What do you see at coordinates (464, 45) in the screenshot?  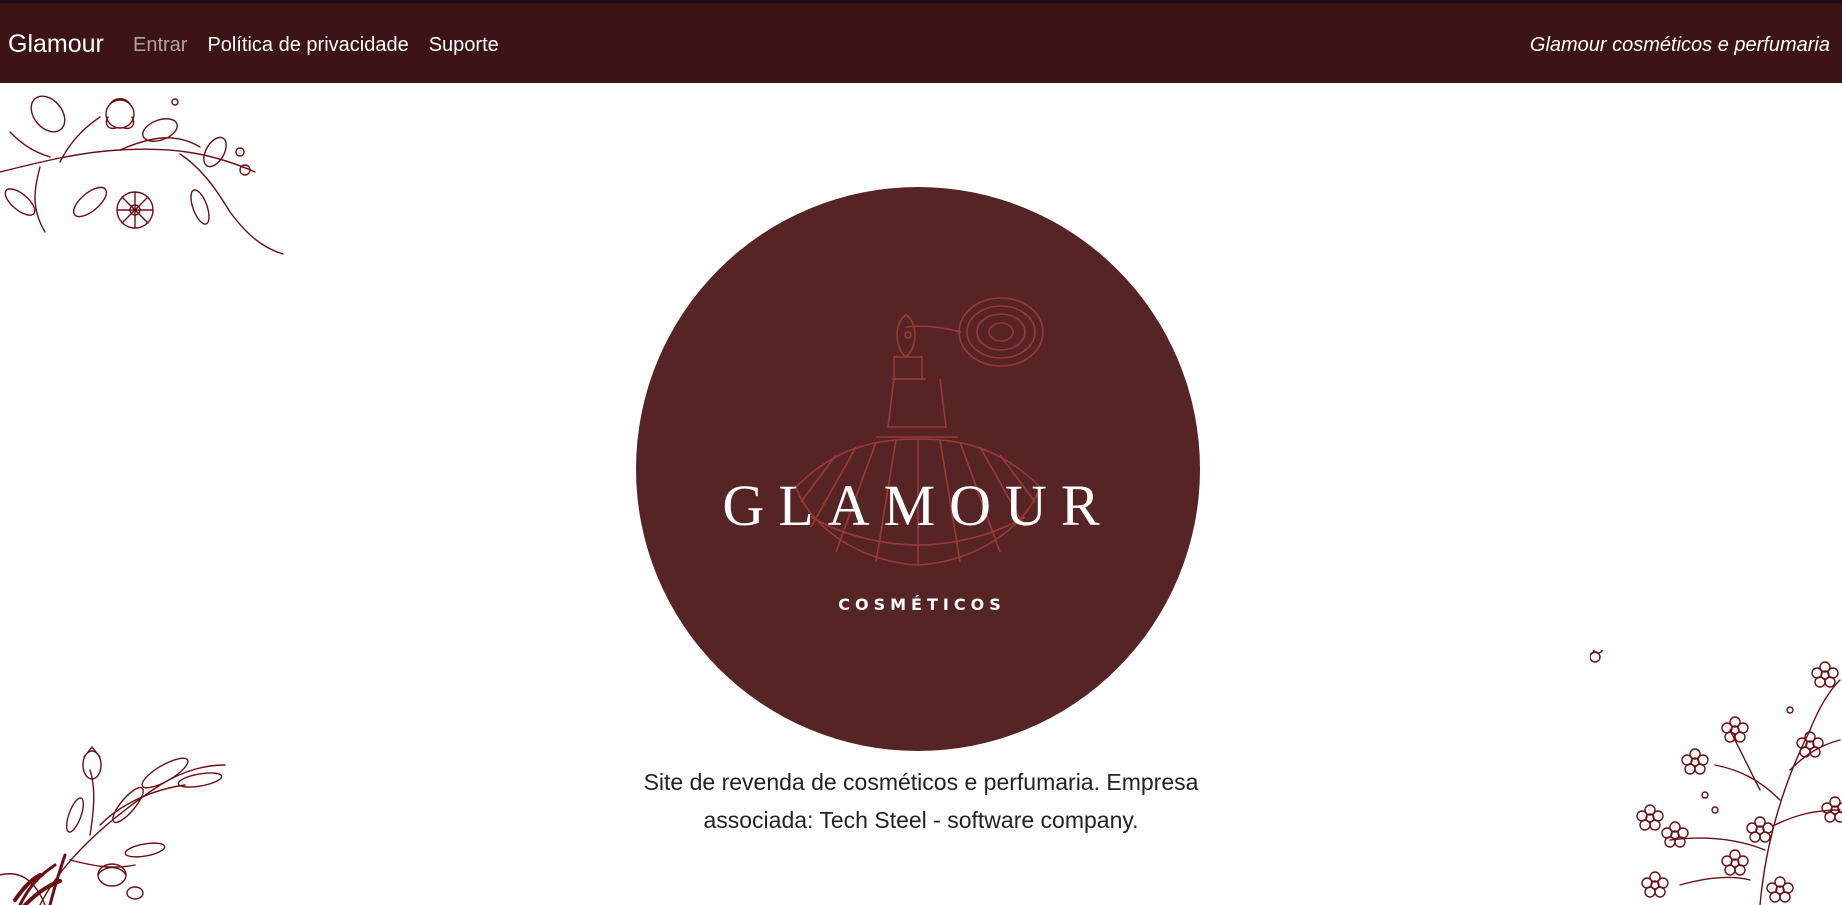 I see `nav-link-support: Suporte` at bounding box center [464, 45].